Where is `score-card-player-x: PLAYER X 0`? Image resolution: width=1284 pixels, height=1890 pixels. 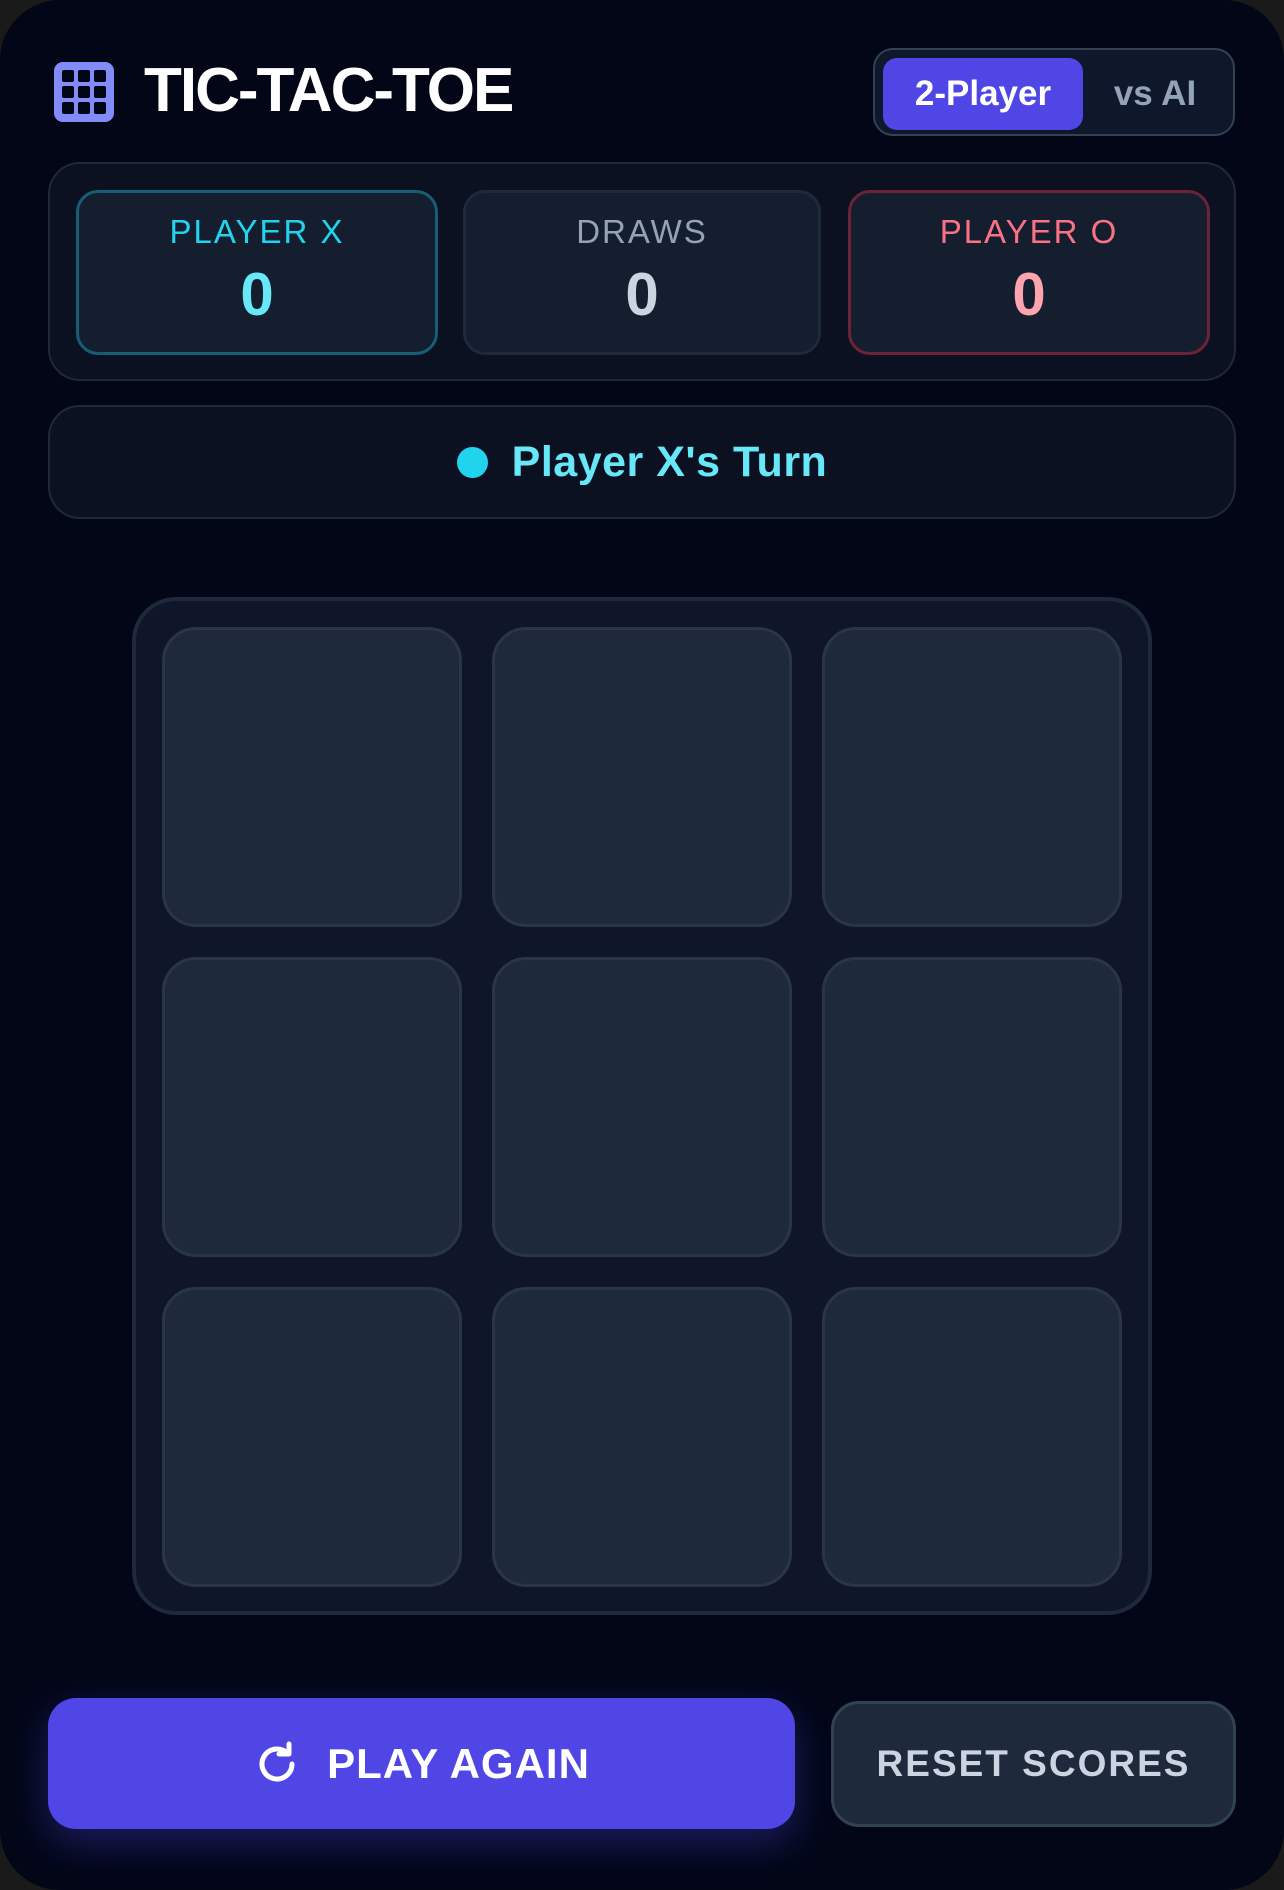
score-card-player-x: PLAYER X 0 is located at coordinates (257, 272).